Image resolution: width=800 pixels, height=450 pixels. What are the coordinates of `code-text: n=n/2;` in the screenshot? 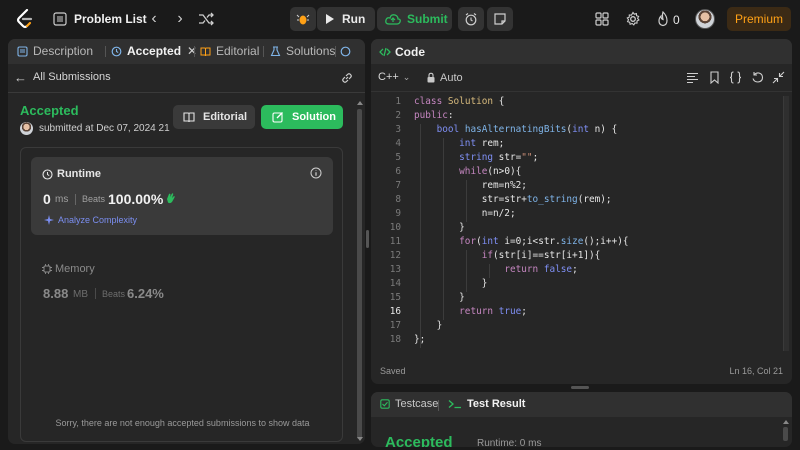 It's located at (465, 213).